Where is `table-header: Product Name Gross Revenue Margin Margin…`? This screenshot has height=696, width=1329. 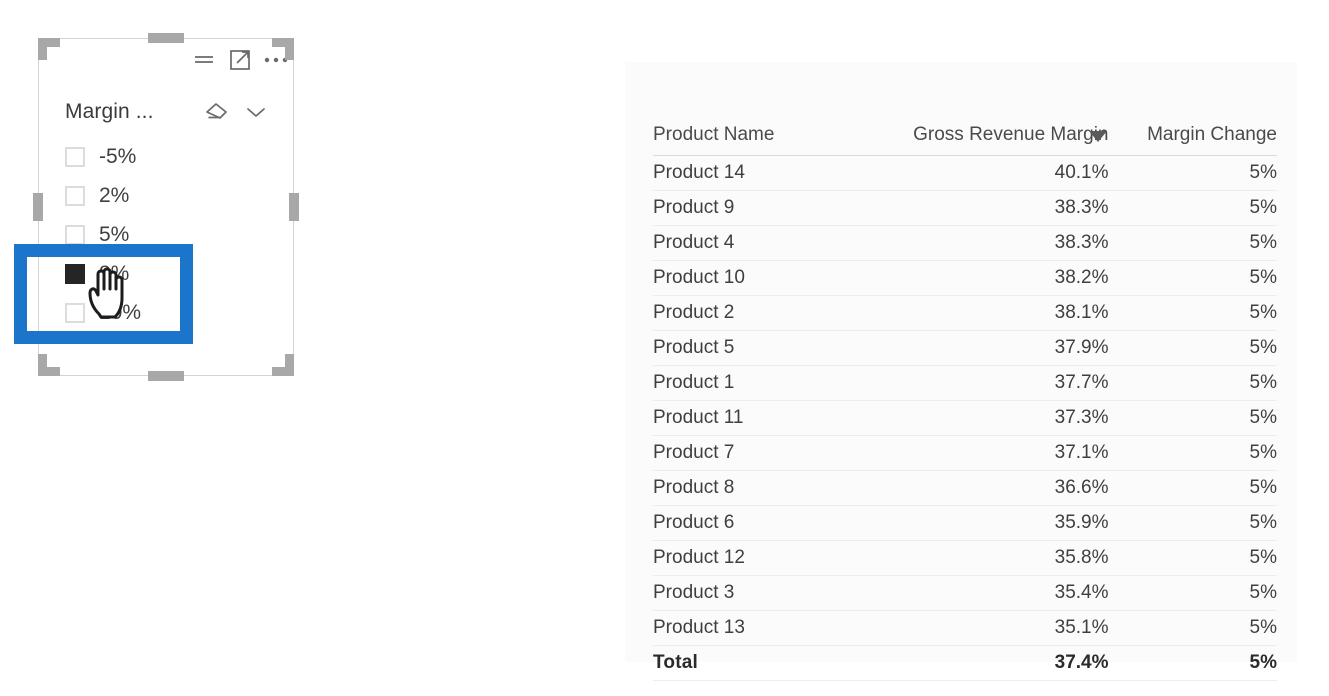
table-header: Product Name Gross Revenue Margin Margin… is located at coordinates (965, 140).